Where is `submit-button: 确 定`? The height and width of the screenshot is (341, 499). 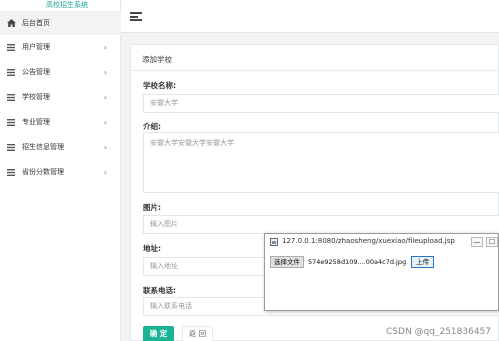 submit-button: 确 定 is located at coordinates (158, 333).